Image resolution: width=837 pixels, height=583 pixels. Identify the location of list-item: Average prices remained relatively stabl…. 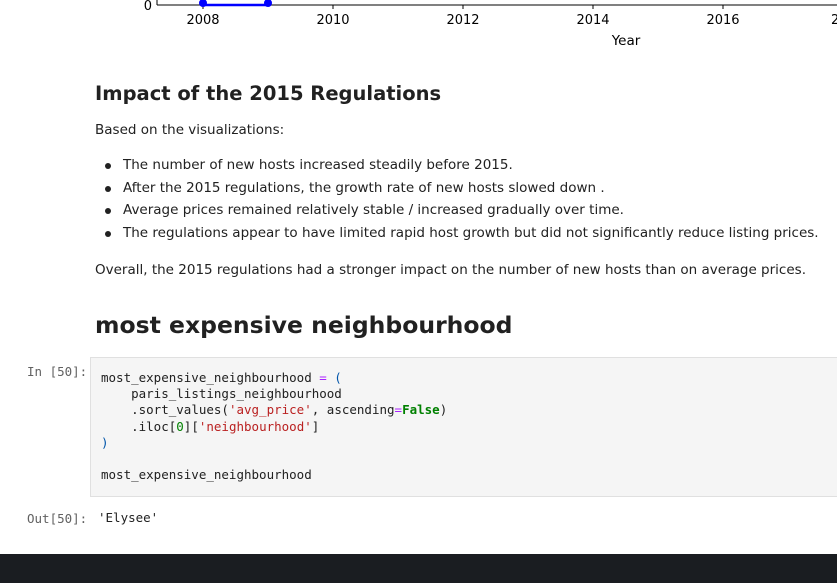
(457, 210).